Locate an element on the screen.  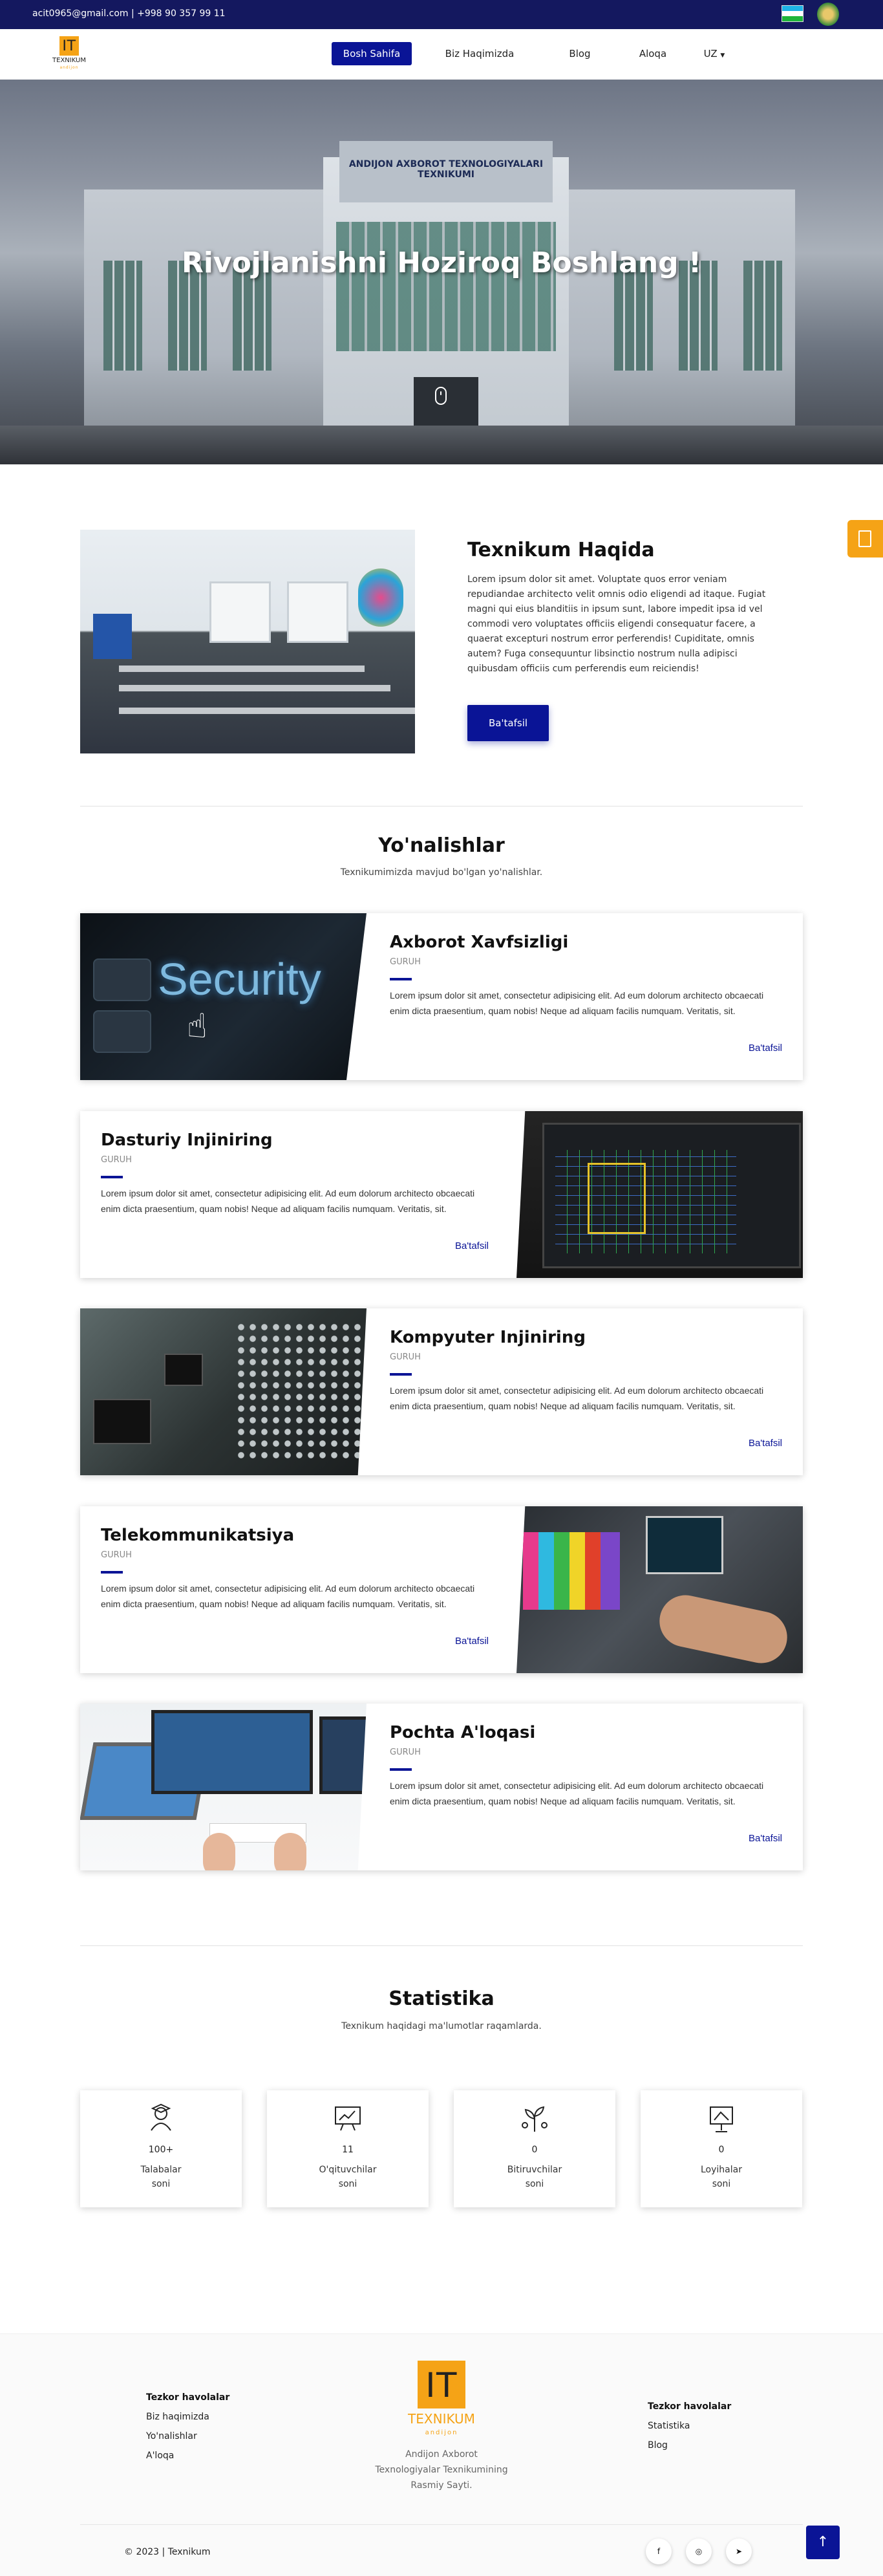
site-logo: IT TEXNIKUM andijon is located at coordinates (69, 54).